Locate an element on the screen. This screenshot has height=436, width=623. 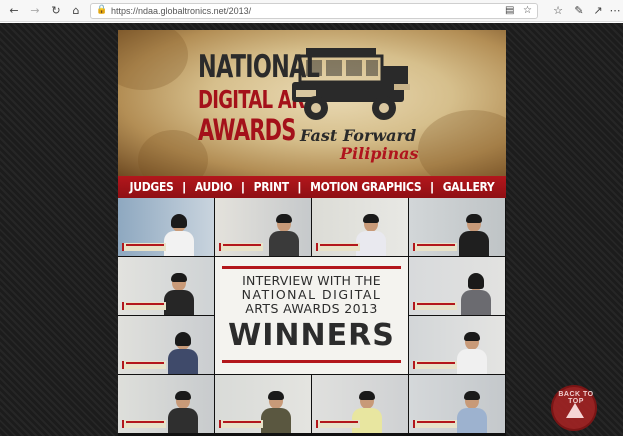
favorites-icon: ☆ is located at coordinates (558, 11).